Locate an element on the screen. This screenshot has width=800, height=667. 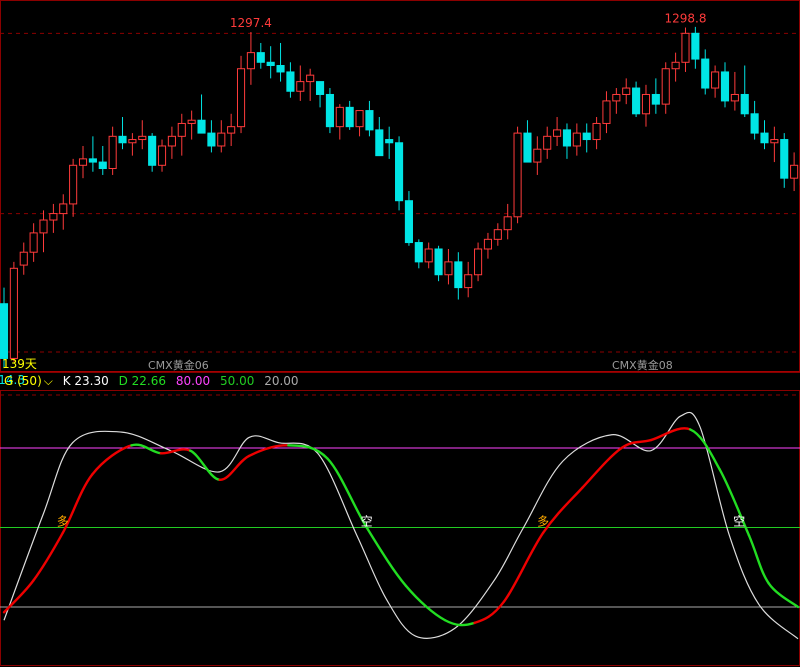
chevron-down-icon: ⌵ is located at coordinates (48, 381).